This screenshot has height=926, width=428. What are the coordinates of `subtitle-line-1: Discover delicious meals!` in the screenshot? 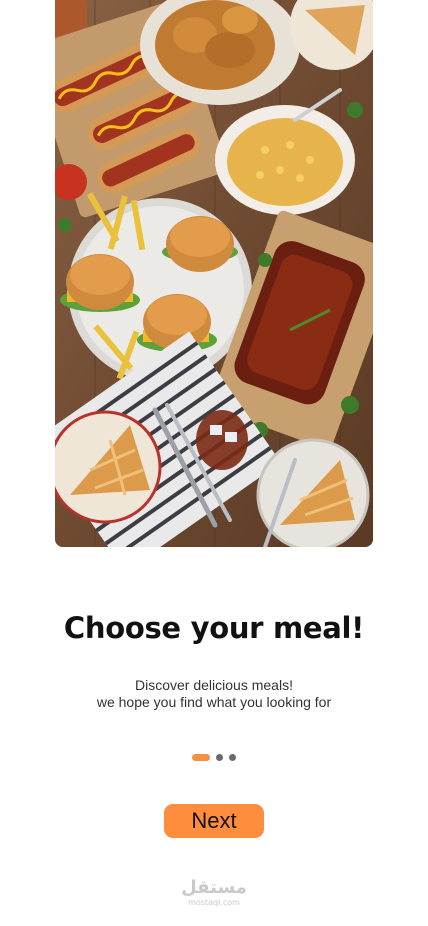 It's located at (214, 685).